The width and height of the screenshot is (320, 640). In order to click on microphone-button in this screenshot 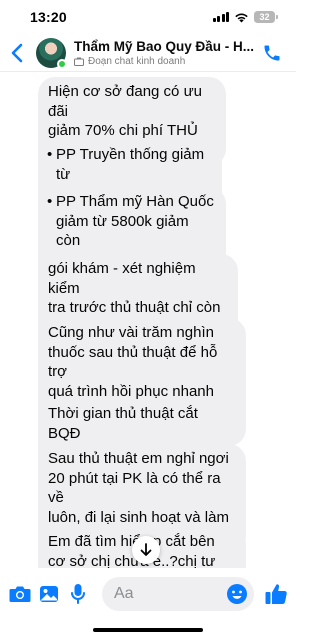, I will do `click(78, 594)`.